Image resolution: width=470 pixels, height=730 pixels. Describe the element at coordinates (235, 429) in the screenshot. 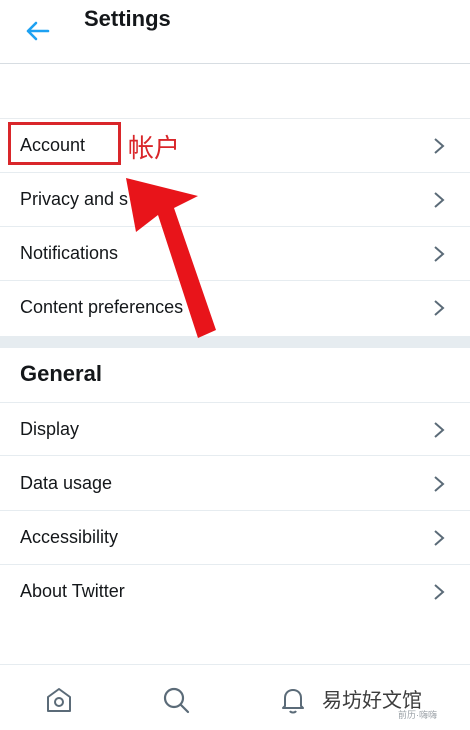

I see `settings-item-display: Display` at that location.